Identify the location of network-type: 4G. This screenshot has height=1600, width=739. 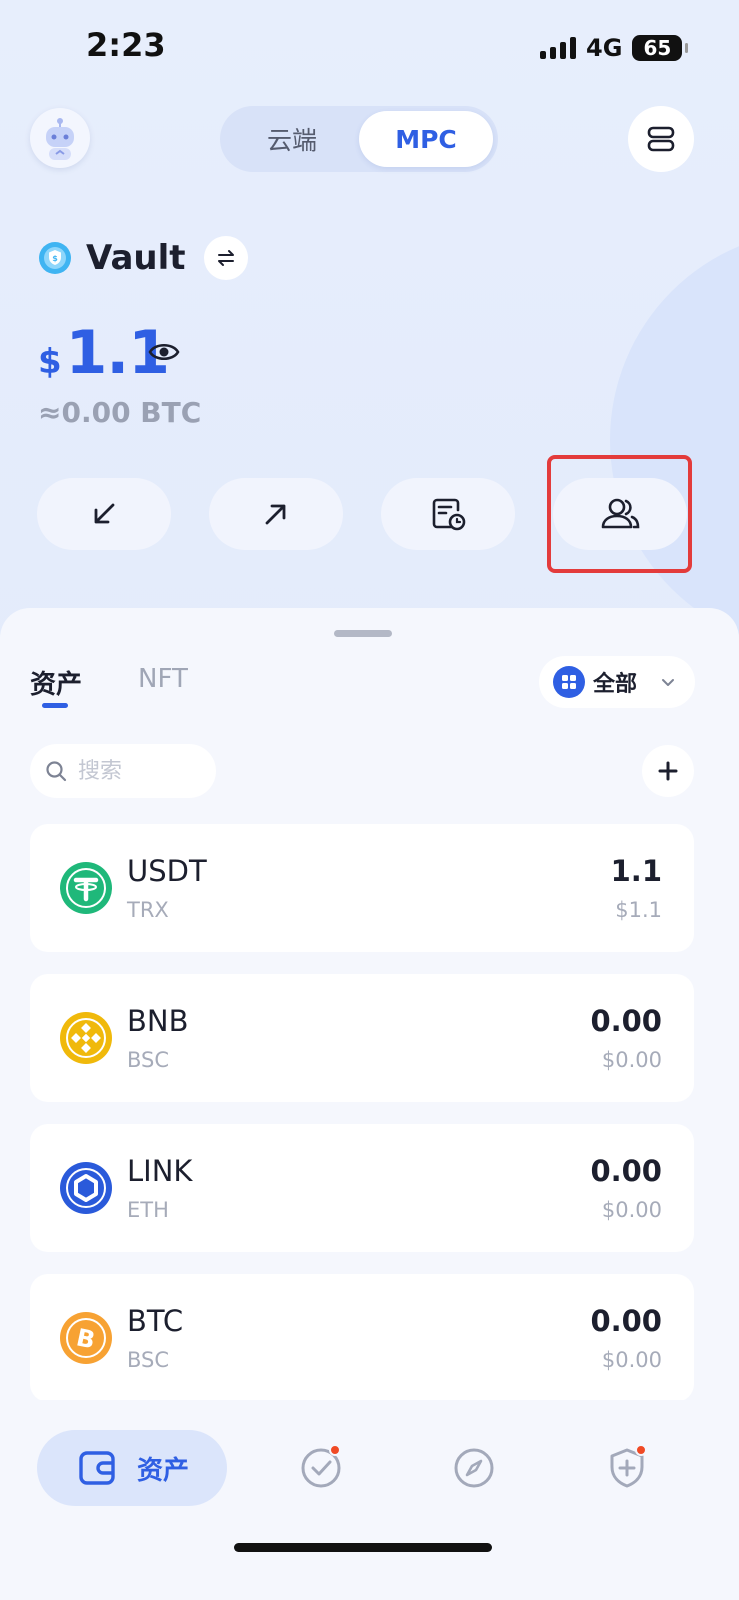
(604, 48).